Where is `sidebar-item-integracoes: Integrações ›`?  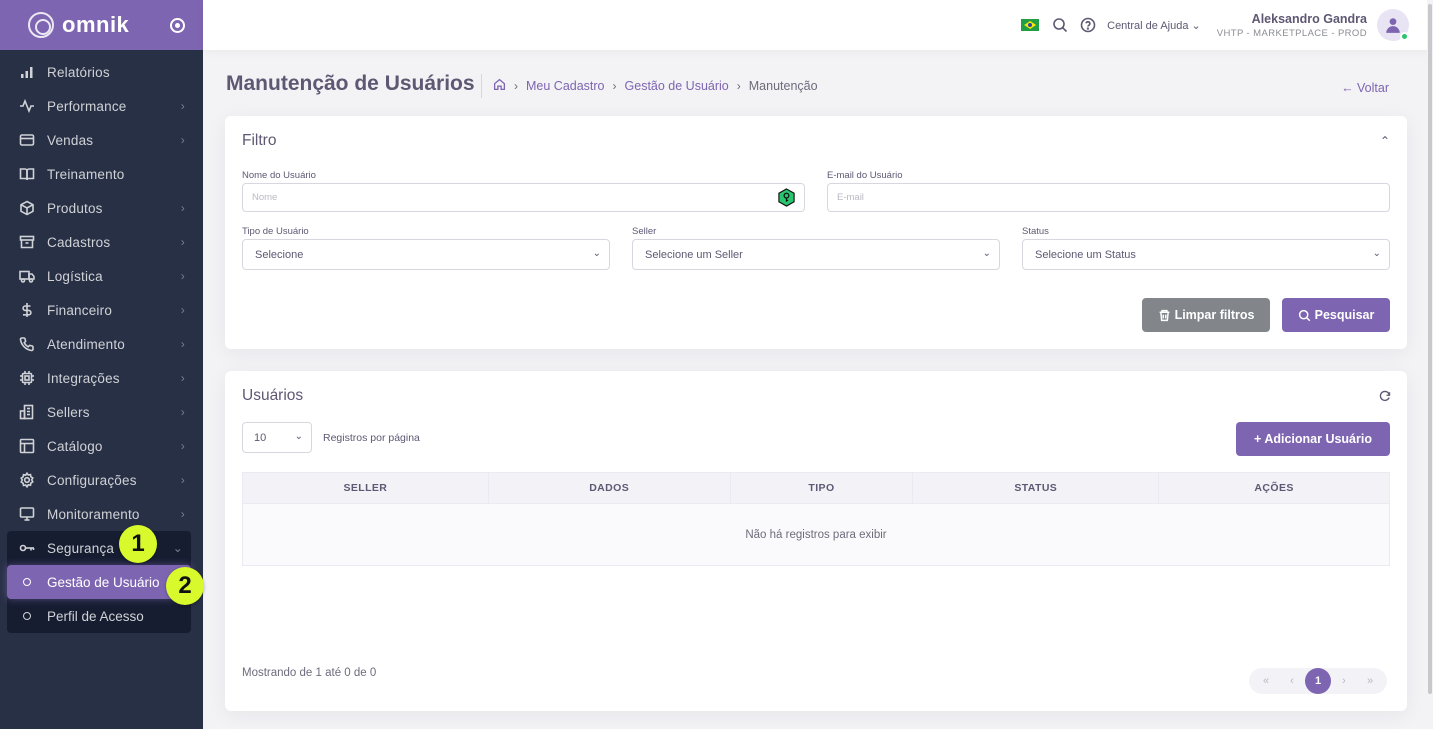 sidebar-item-integracoes: Integrações › is located at coordinates (101, 378).